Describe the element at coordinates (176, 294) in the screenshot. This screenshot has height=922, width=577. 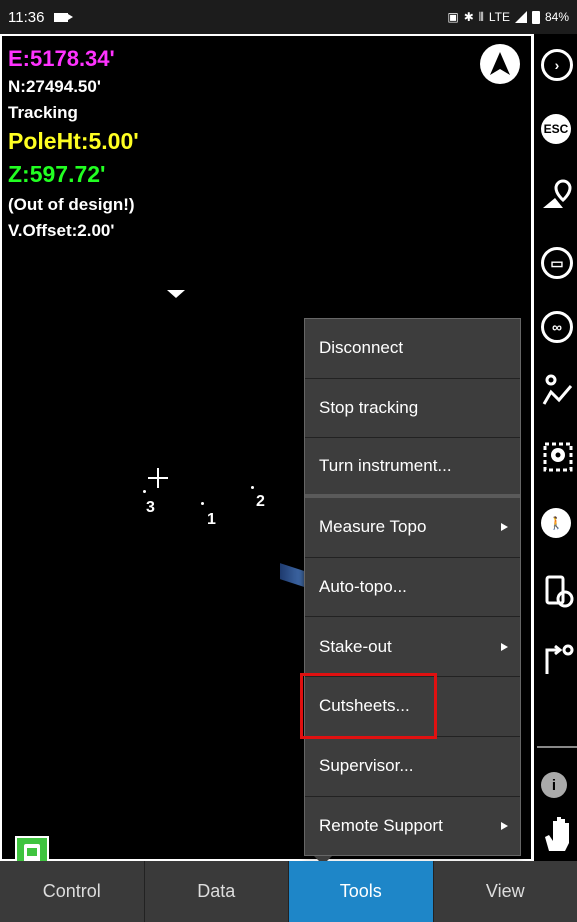
I see `expand-readout-caret-icon` at that location.